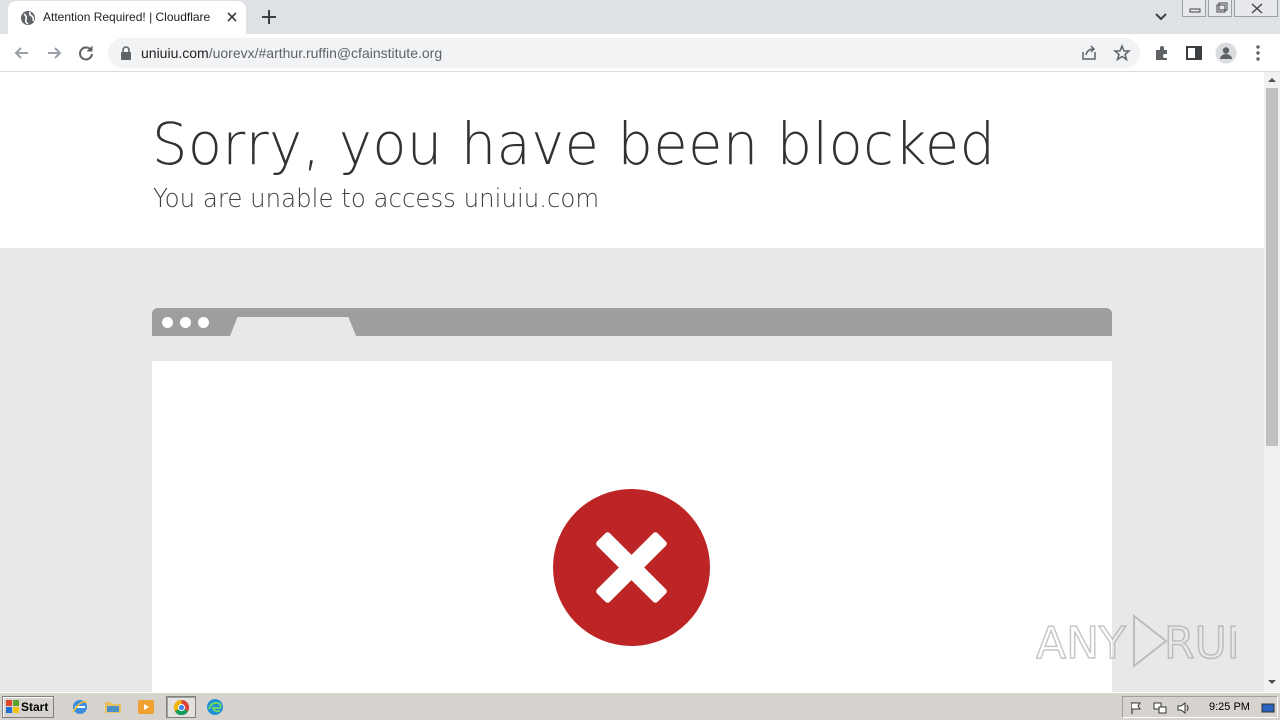 The image size is (1280, 720). Describe the element at coordinates (215, 707) in the screenshot. I see `edge-icon` at that location.